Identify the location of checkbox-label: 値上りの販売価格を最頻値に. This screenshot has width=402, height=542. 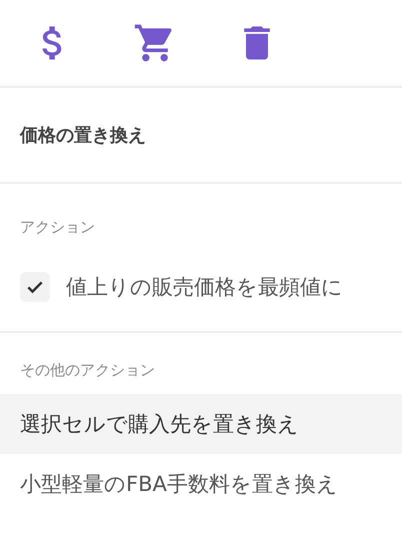
(204, 287).